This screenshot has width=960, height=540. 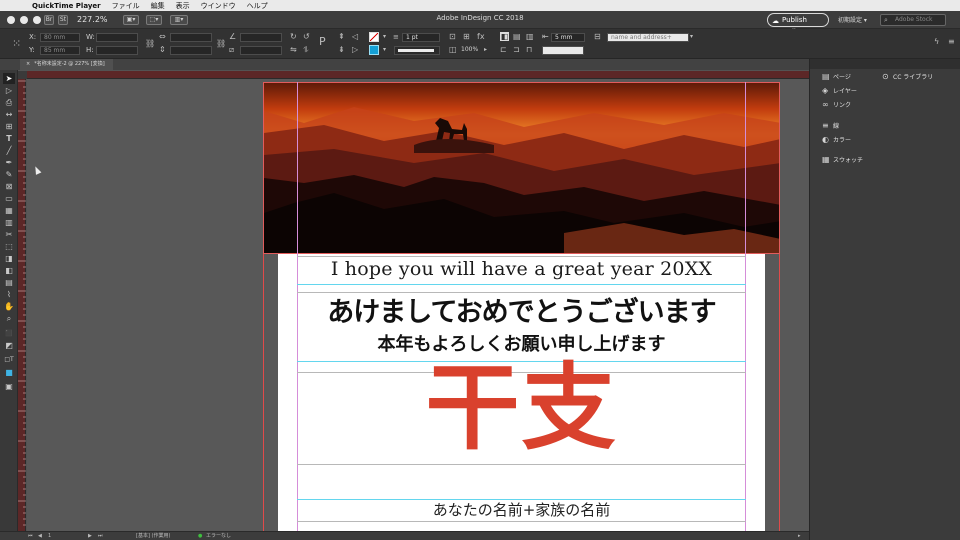 What do you see at coordinates (28, 64) in the screenshot?
I see `close-tab-icon: ×` at bounding box center [28, 64].